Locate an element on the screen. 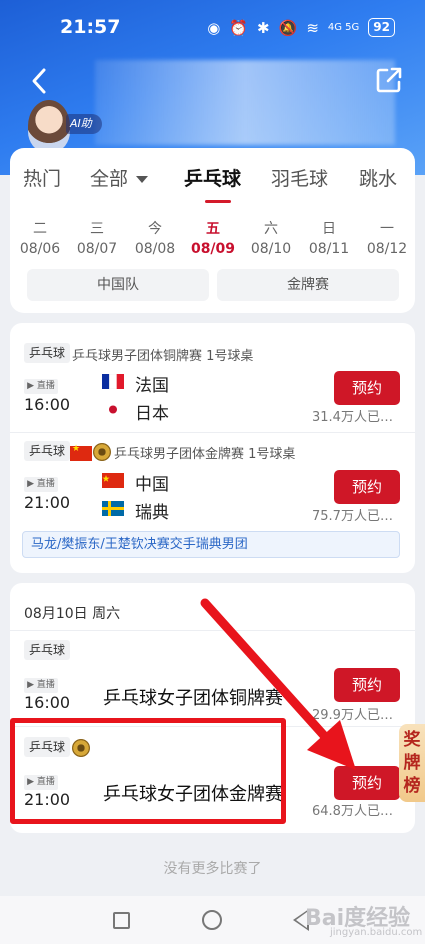 This screenshot has width=425, height=944. day-weekday: 五 is located at coordinates (213, 229).